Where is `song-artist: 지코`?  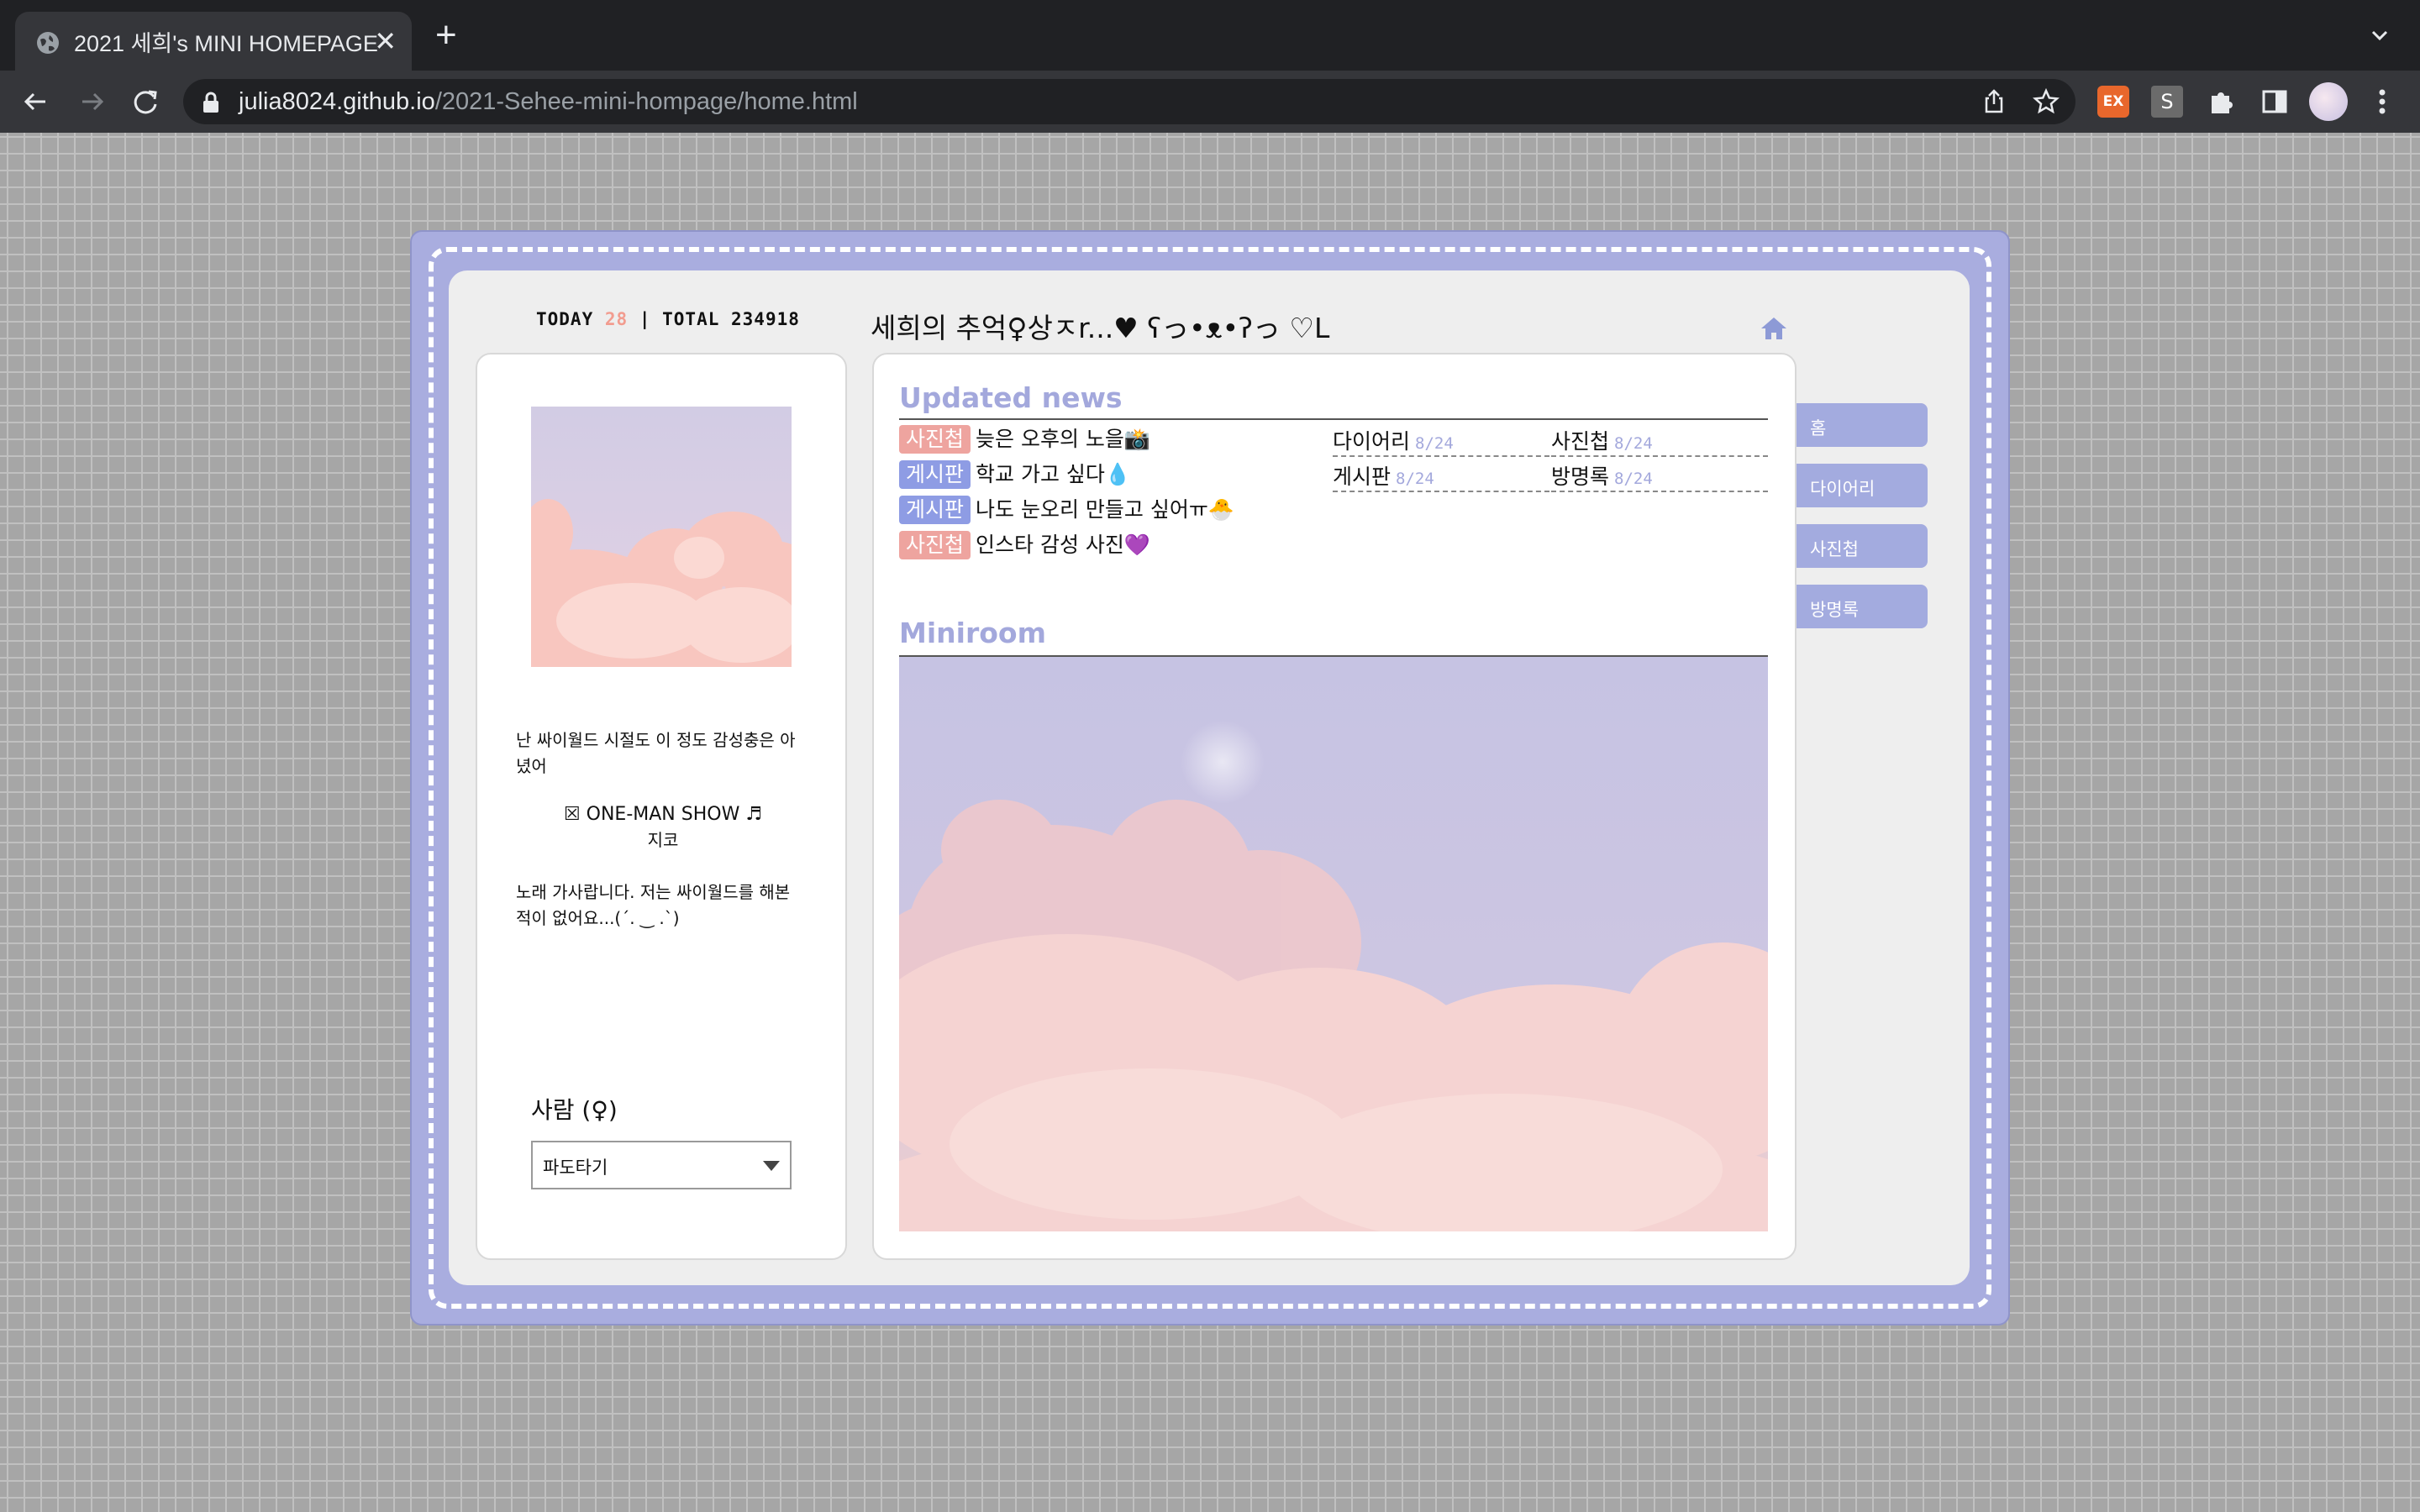 song-artist: 지코 is located at coordinates (663, 840).